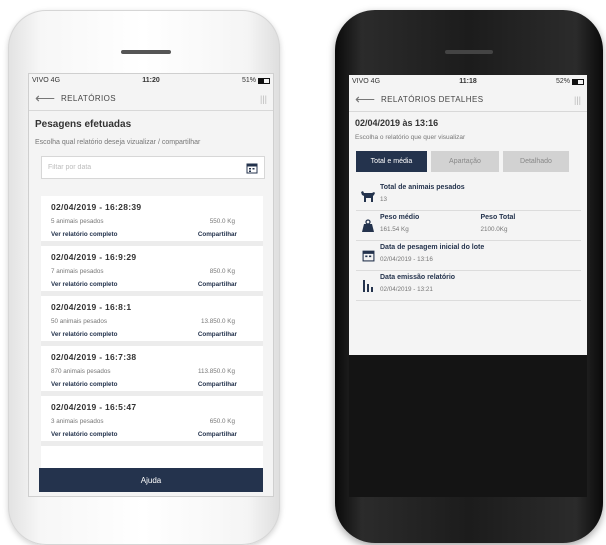 The image size is (606, 545). Describe the element at coordinates (94, 407) in the screenshot. I see `report-datetime: 02/04/2019 - 16:5:47` at that location.